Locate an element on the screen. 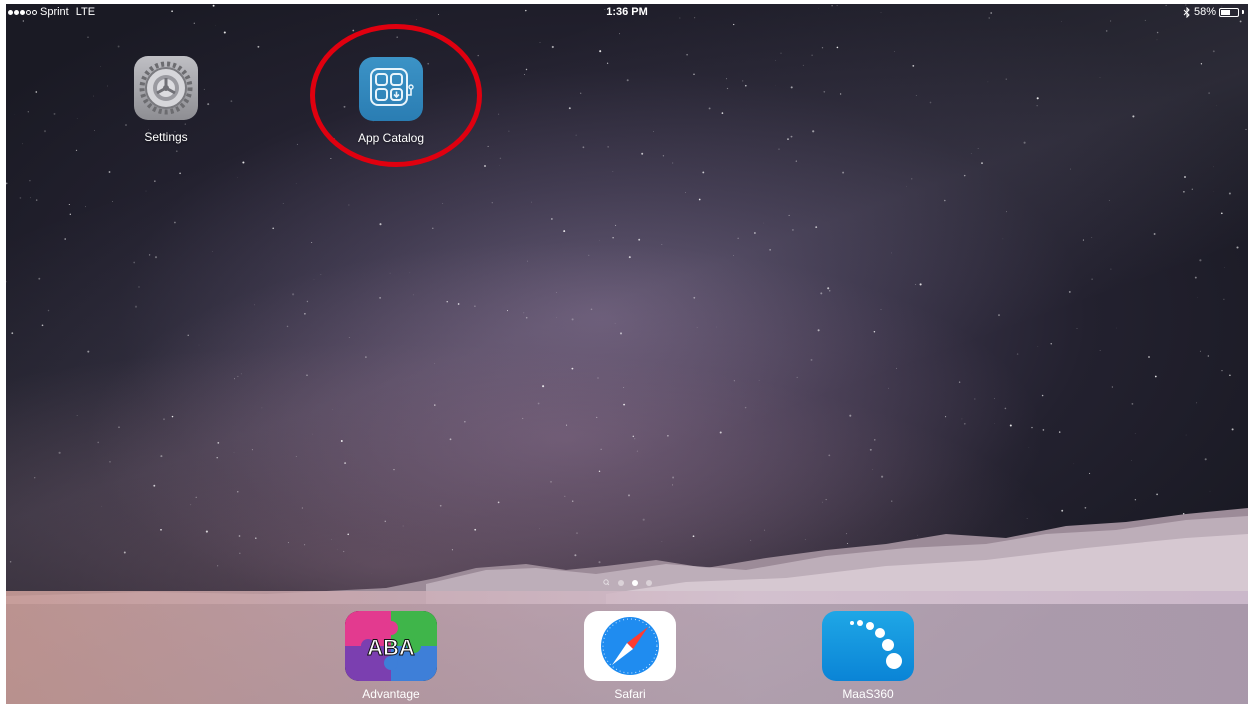 The image size is (1252, 704). battery-tip is located at coordinates (1243, 12).